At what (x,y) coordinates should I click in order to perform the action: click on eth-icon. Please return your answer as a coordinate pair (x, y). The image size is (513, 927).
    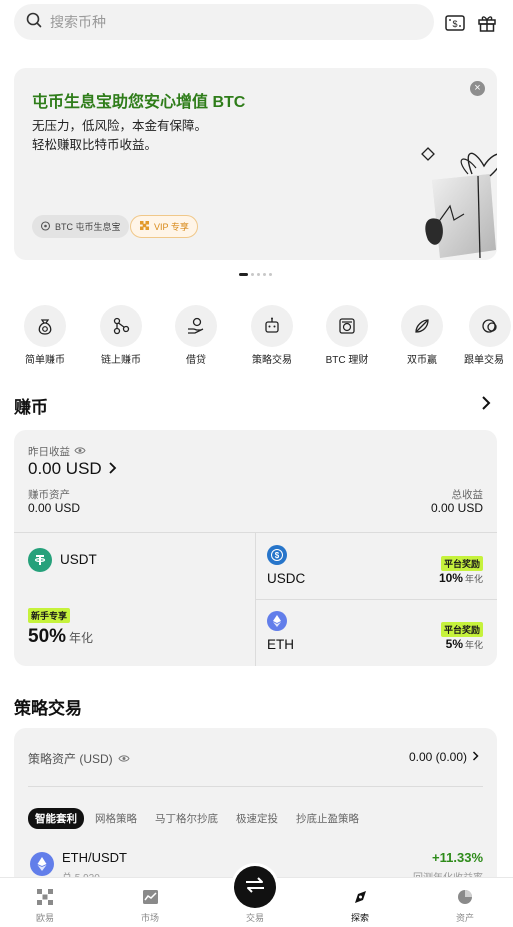
    Looking at the image, I should click on (277, 621).